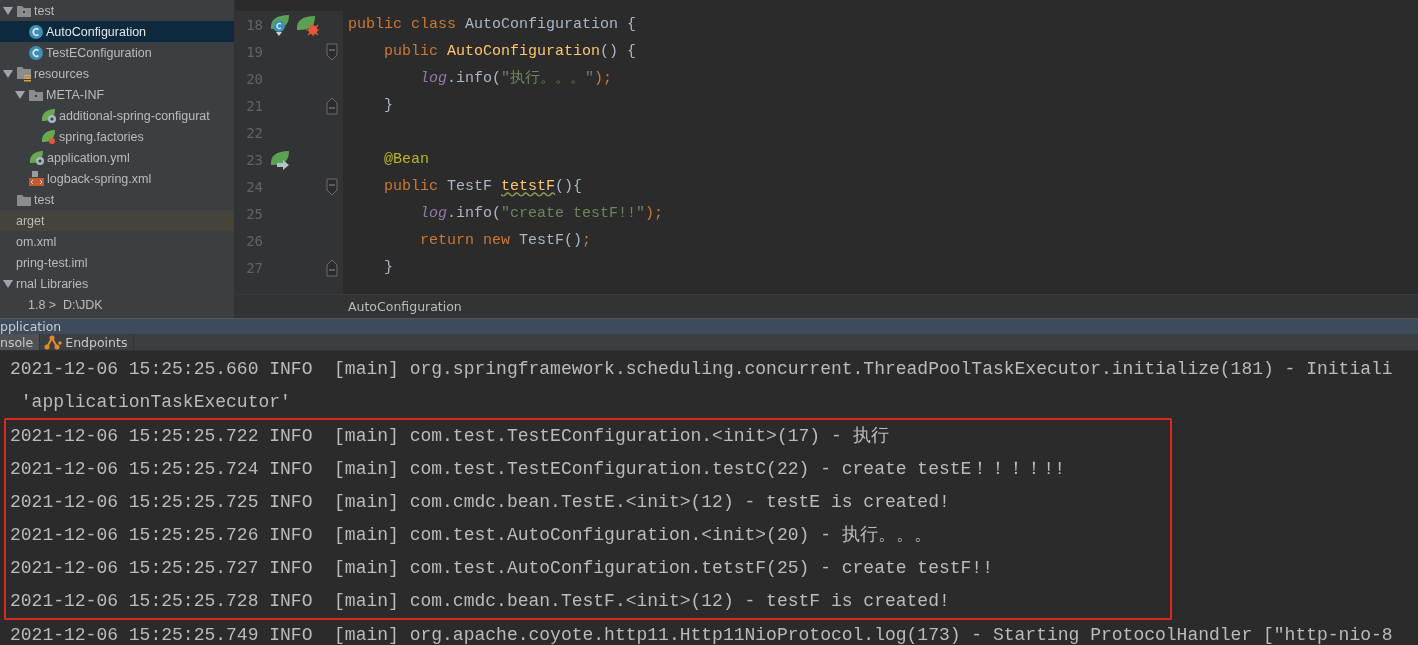 The width and height of the screenshot is (1418, 645). Describe the element at coordinates (502, 568) in the screenshot. I see `log-line: 2021-12-06 15:25:25.727 INFO [main] com.test.AutoConfiguration.tetstF(25) - create testF!!` at that location.